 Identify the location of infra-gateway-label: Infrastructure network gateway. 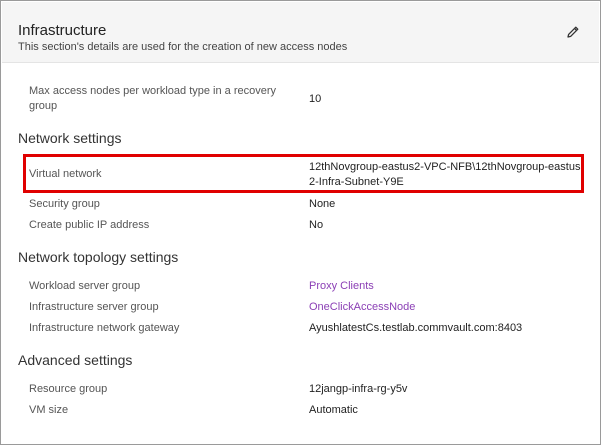
(104, 328).